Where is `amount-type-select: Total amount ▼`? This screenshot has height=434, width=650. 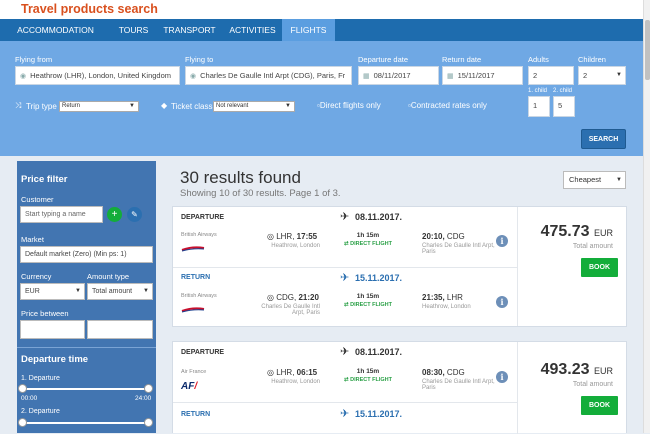
amount-type-select: Total amount ▼ is located at coordinates (120, 291).